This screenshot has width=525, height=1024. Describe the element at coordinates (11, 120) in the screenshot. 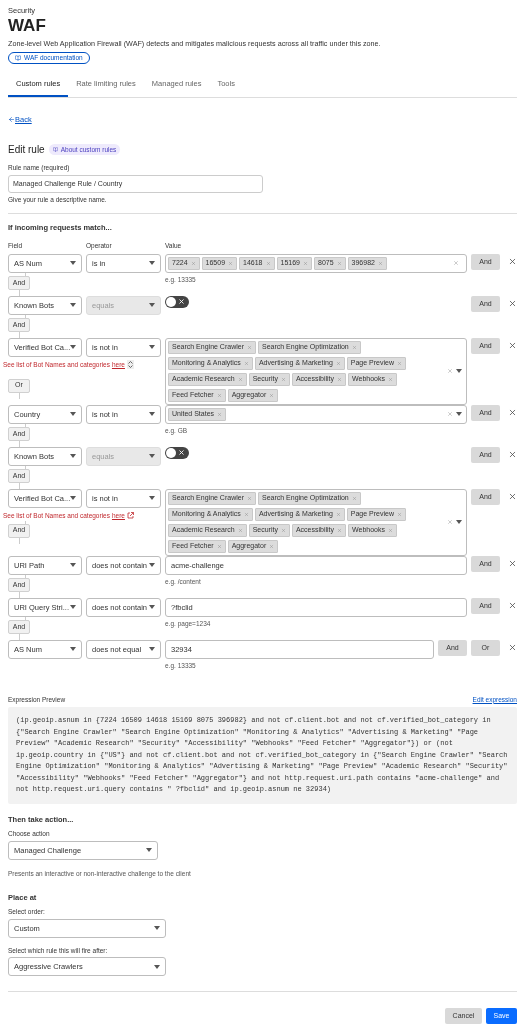

I see `arrow-left-icon` at that location.